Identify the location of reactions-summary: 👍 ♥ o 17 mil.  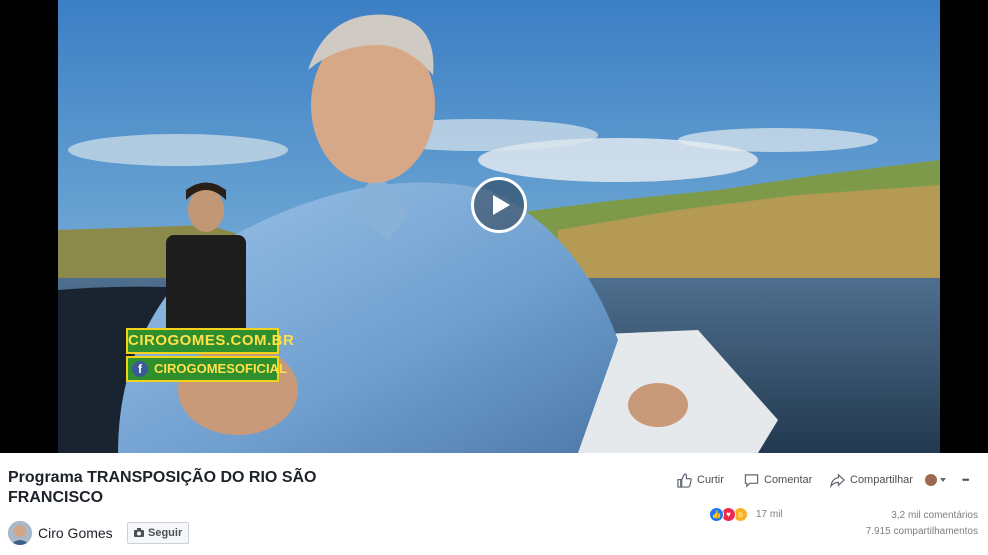
(746, 514).